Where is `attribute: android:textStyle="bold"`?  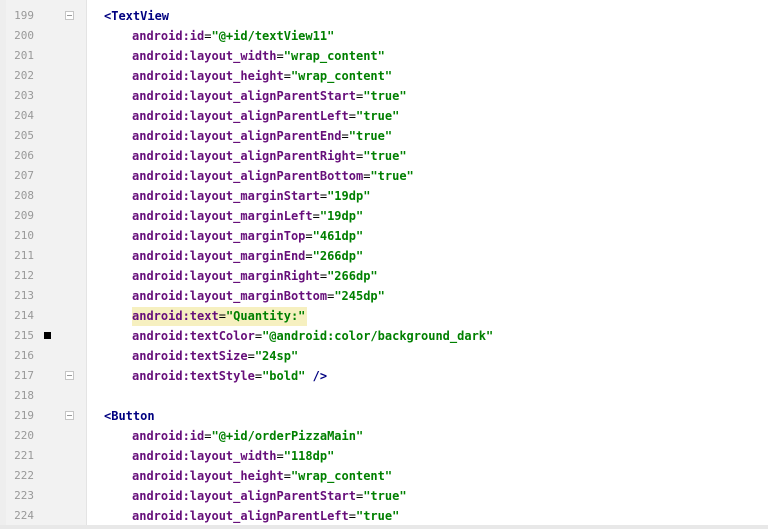 attribute: android:textStyle="bold" is located at coordinates (218, 376).